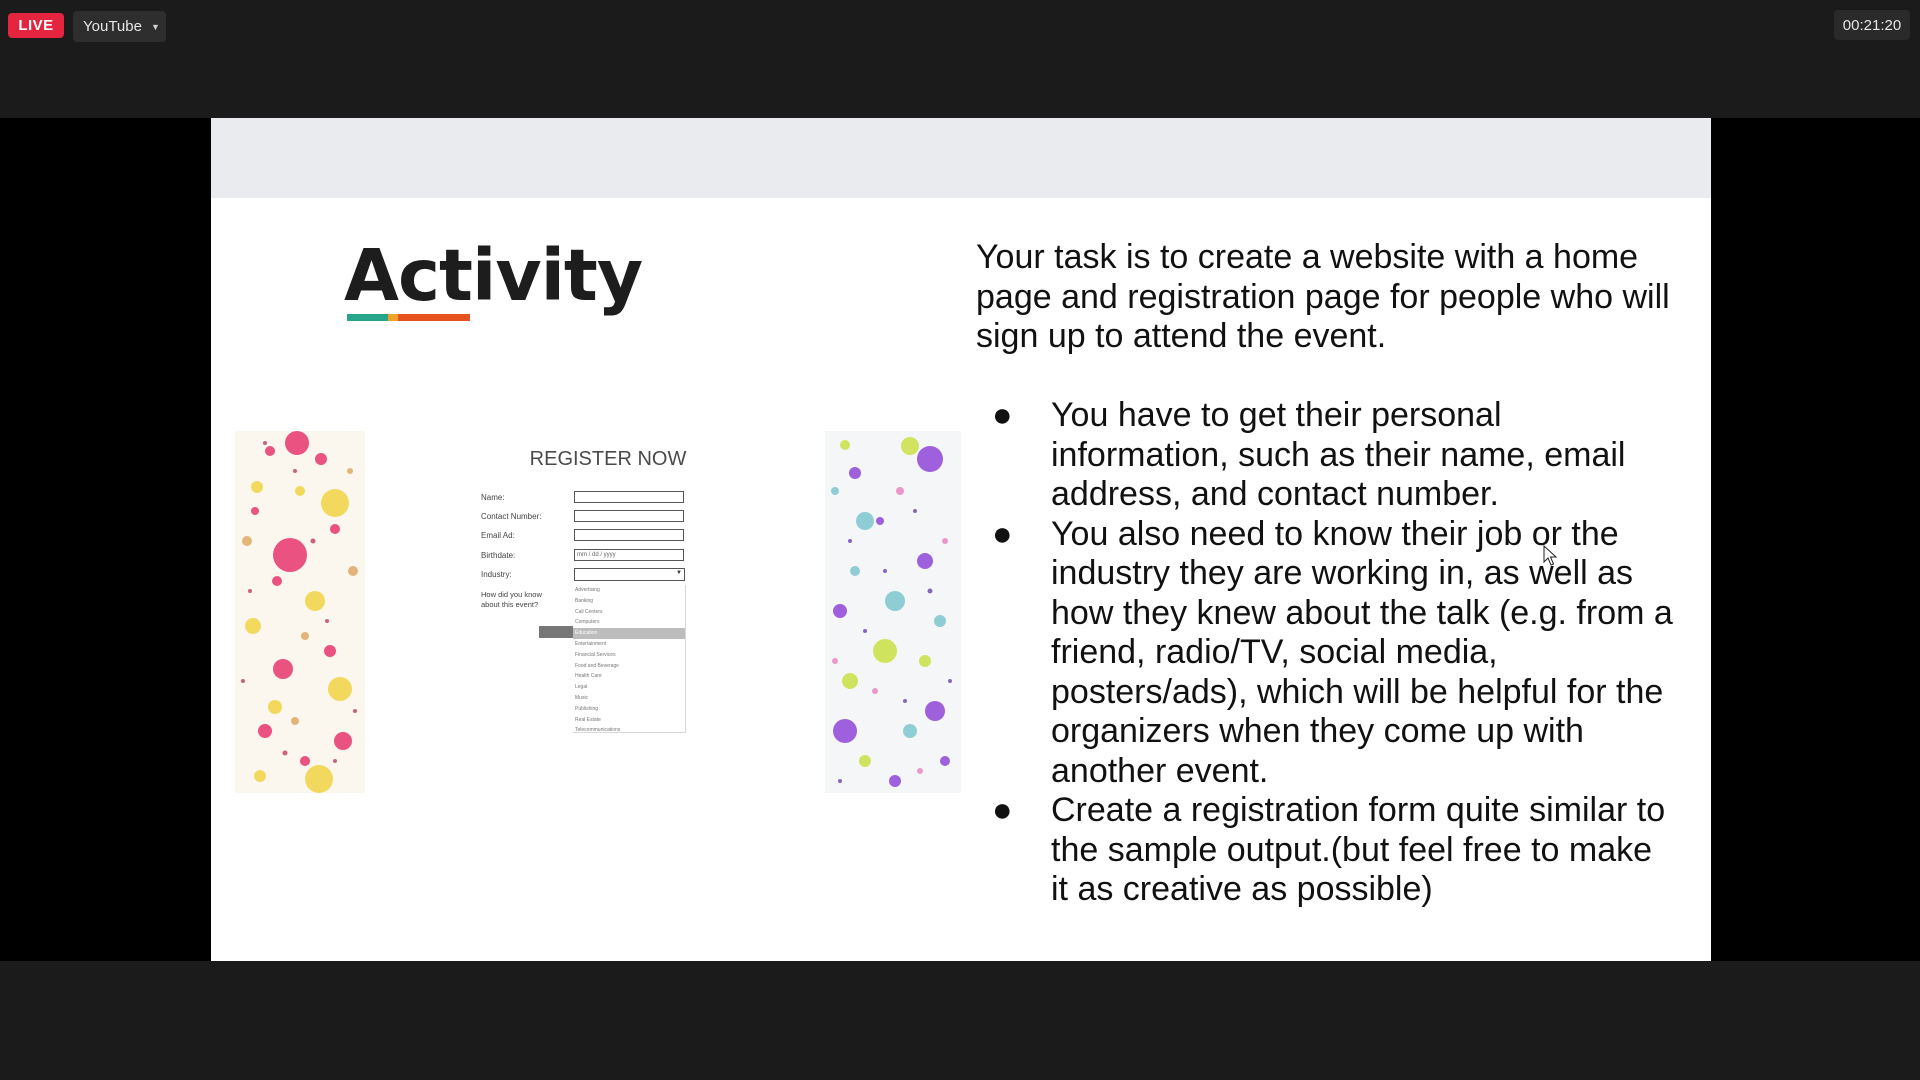  I want to click on title-underline, so click(408, 317).